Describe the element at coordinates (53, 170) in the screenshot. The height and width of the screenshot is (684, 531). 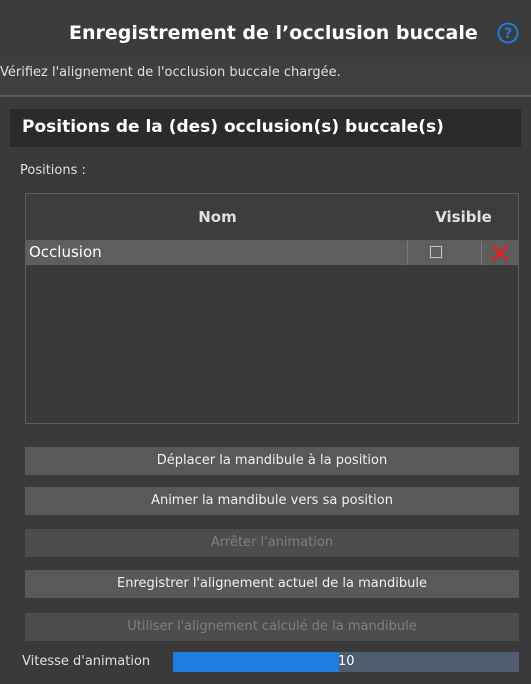
I see `positions-label: Positions :` at that location.